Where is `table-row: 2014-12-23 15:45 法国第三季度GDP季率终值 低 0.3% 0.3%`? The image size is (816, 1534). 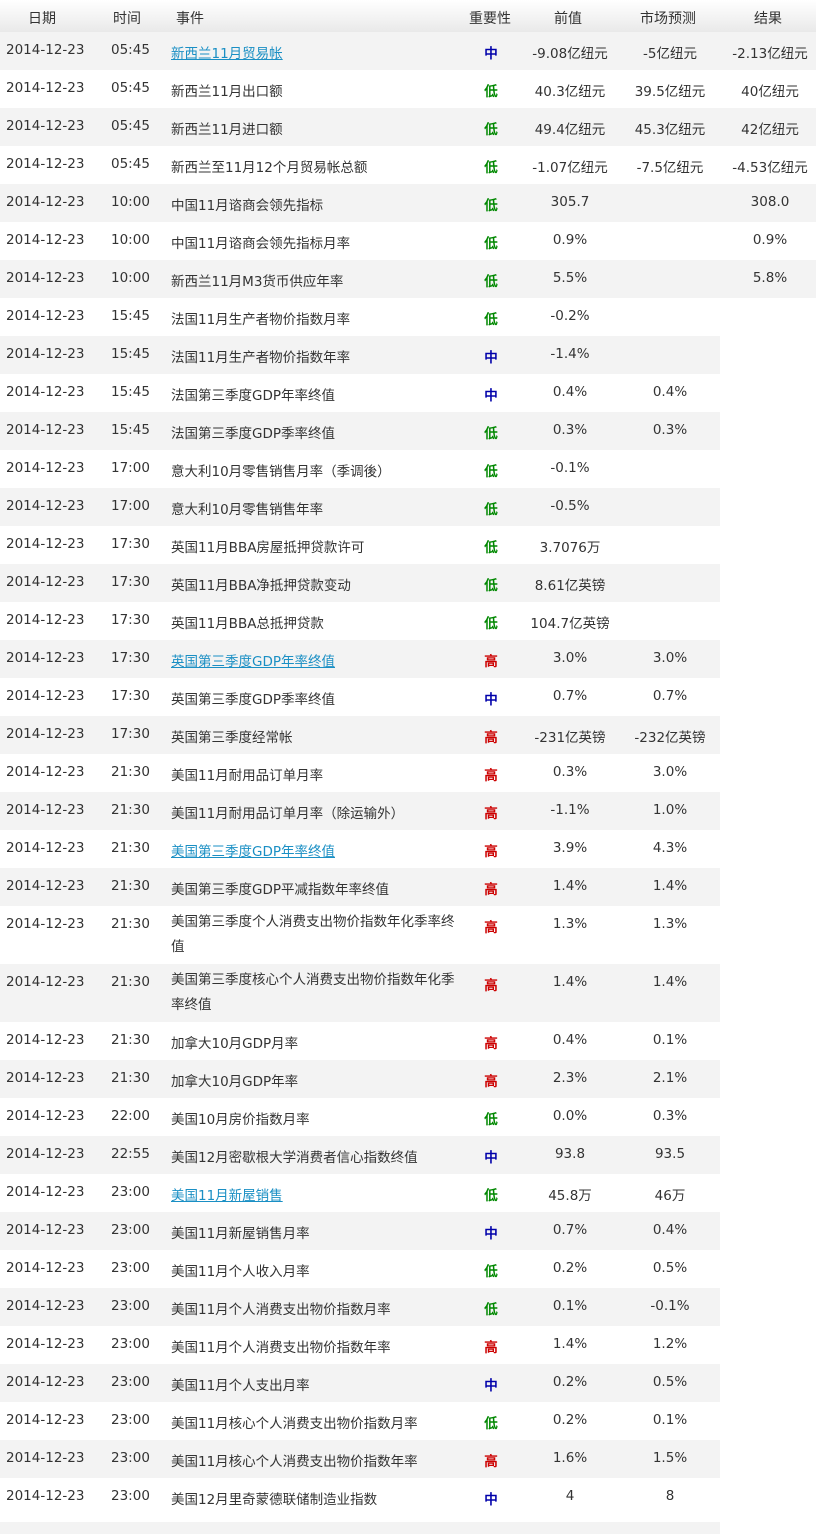 table-row: 2014-12-23 15:45 法国第三季度GDP季率终值 低 0.3% 0.3% is located at coordinates (360, 431).